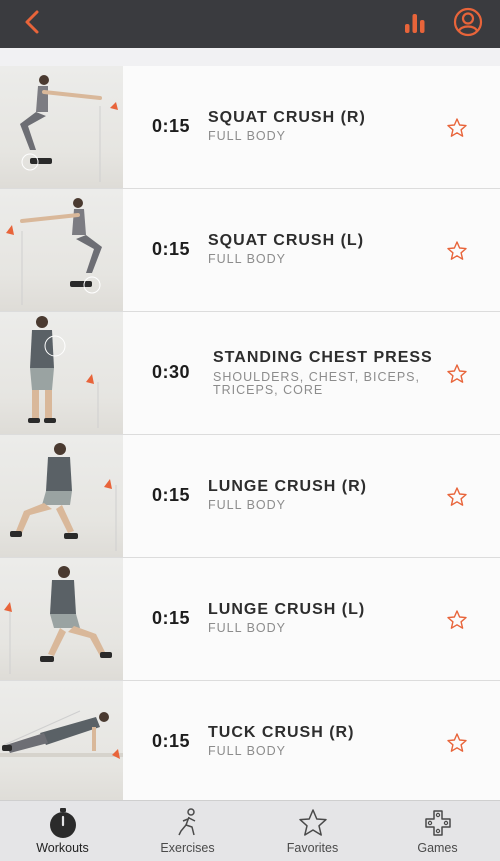 The image size is (500, 861). What do you see at coordinates (312, 848) in the screenshot?
I see `tab-label: Favorites` at bounding box center [312, 848].